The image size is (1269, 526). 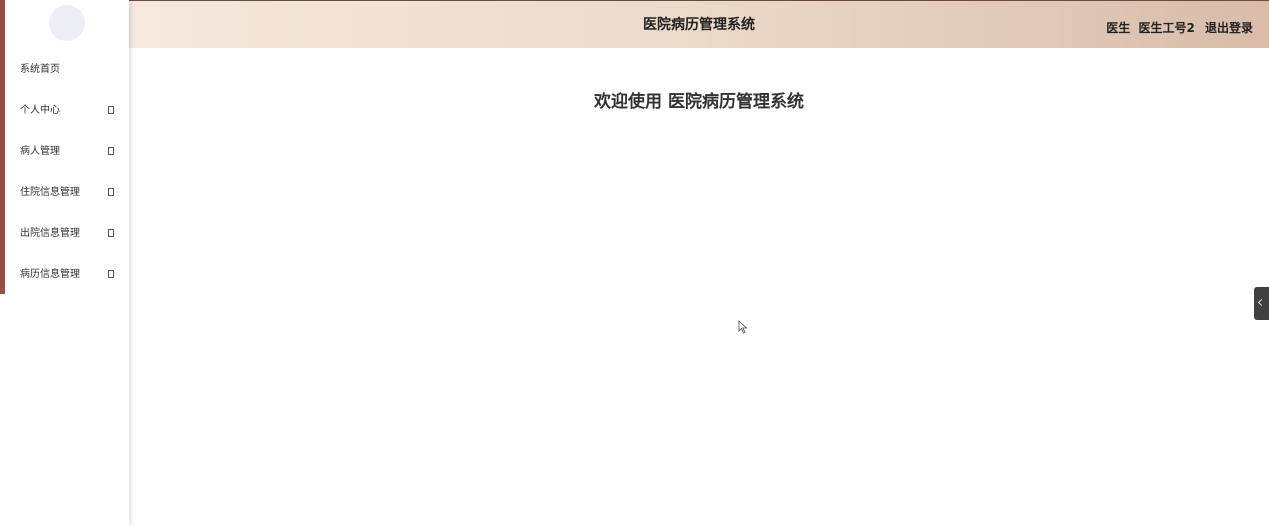 I want to click on user-role: 医生, so click(x=1118, y=28).